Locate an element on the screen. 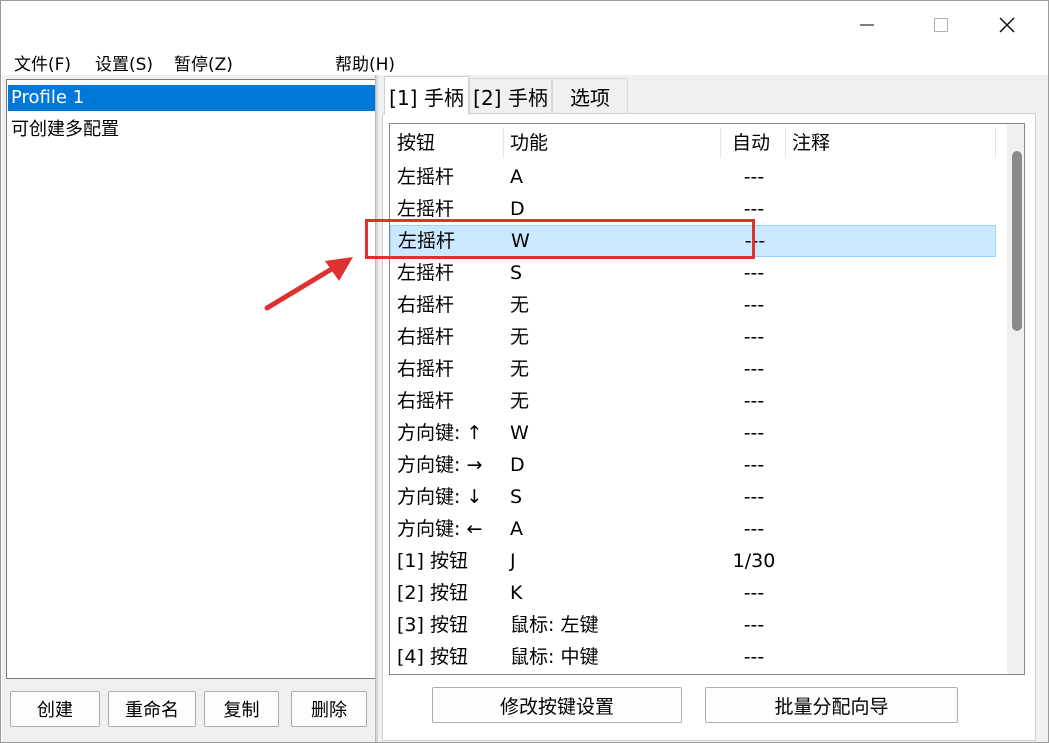 This screenshot has height=743, width=1049. cell-function: 鼠标: 左键 is located at coordinates (554, 625).